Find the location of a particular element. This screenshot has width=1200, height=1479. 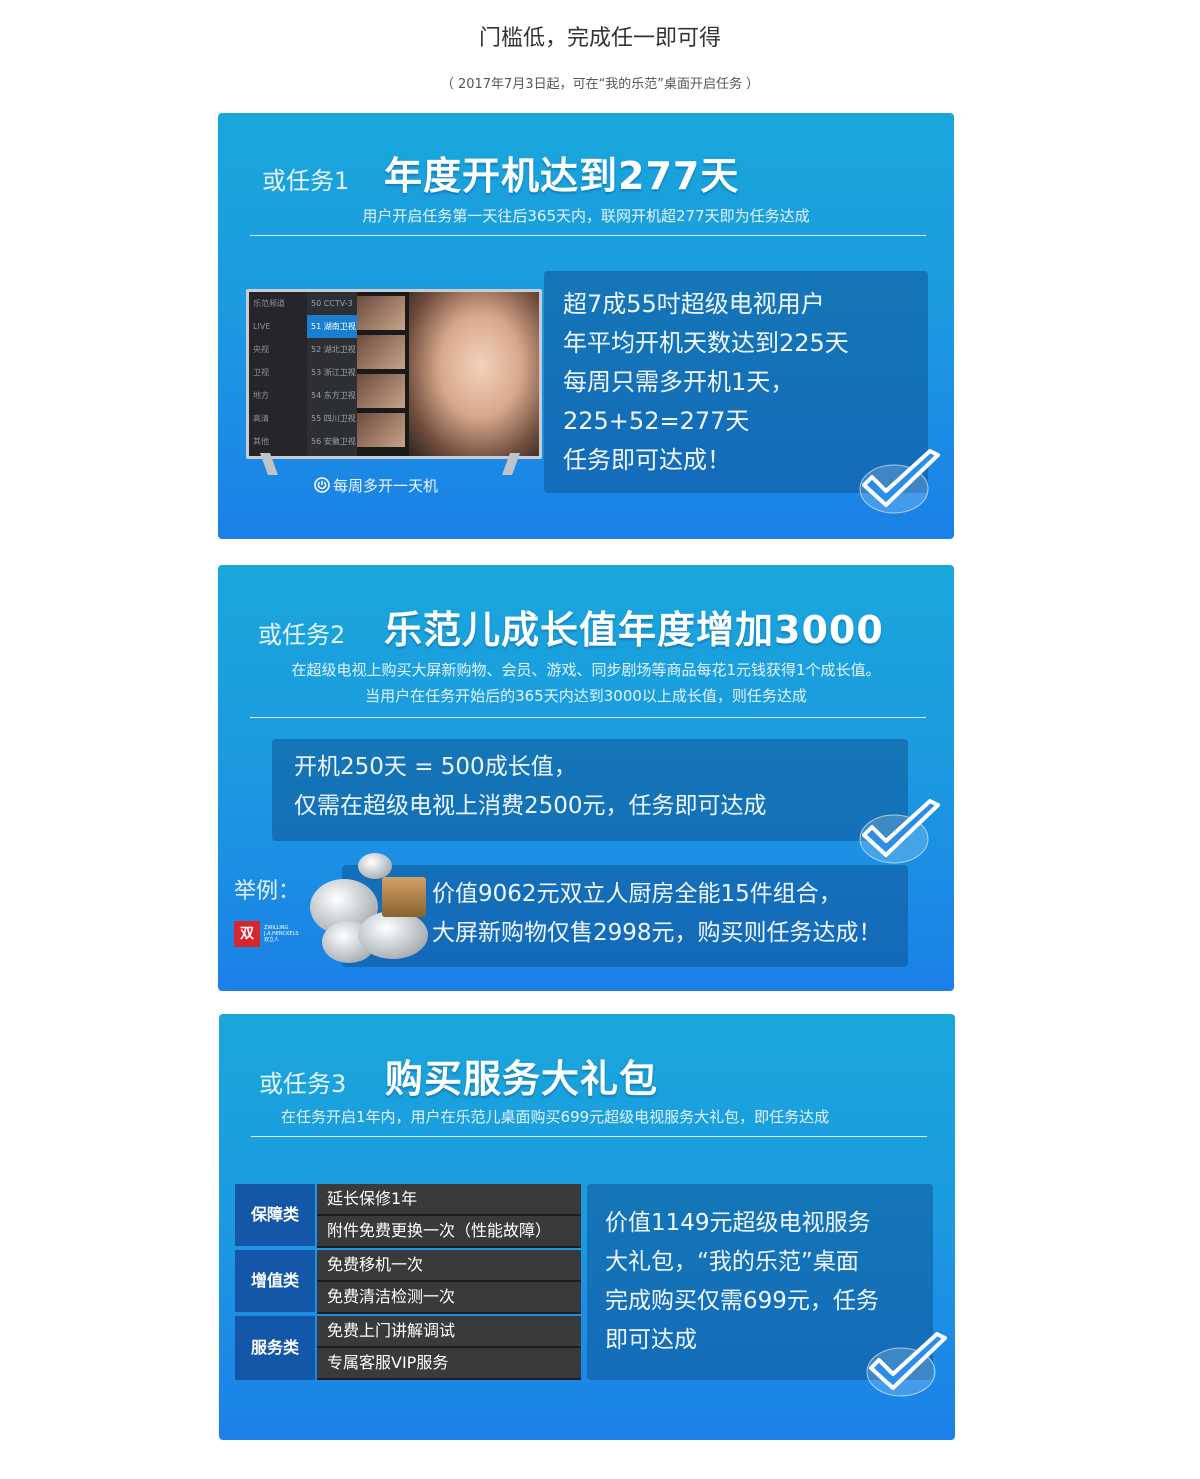

knife-block is located at coordinates (404, 897).